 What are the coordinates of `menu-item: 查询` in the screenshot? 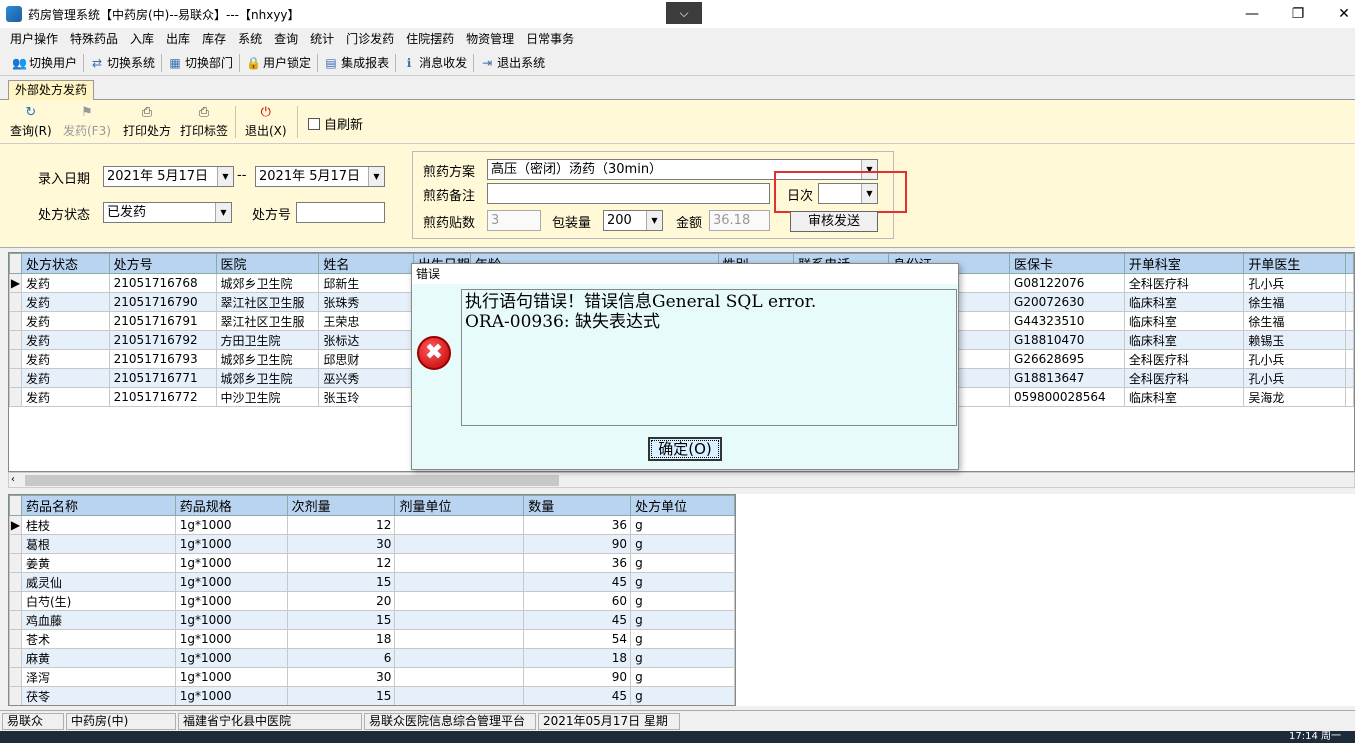 It's located at (286, 39).